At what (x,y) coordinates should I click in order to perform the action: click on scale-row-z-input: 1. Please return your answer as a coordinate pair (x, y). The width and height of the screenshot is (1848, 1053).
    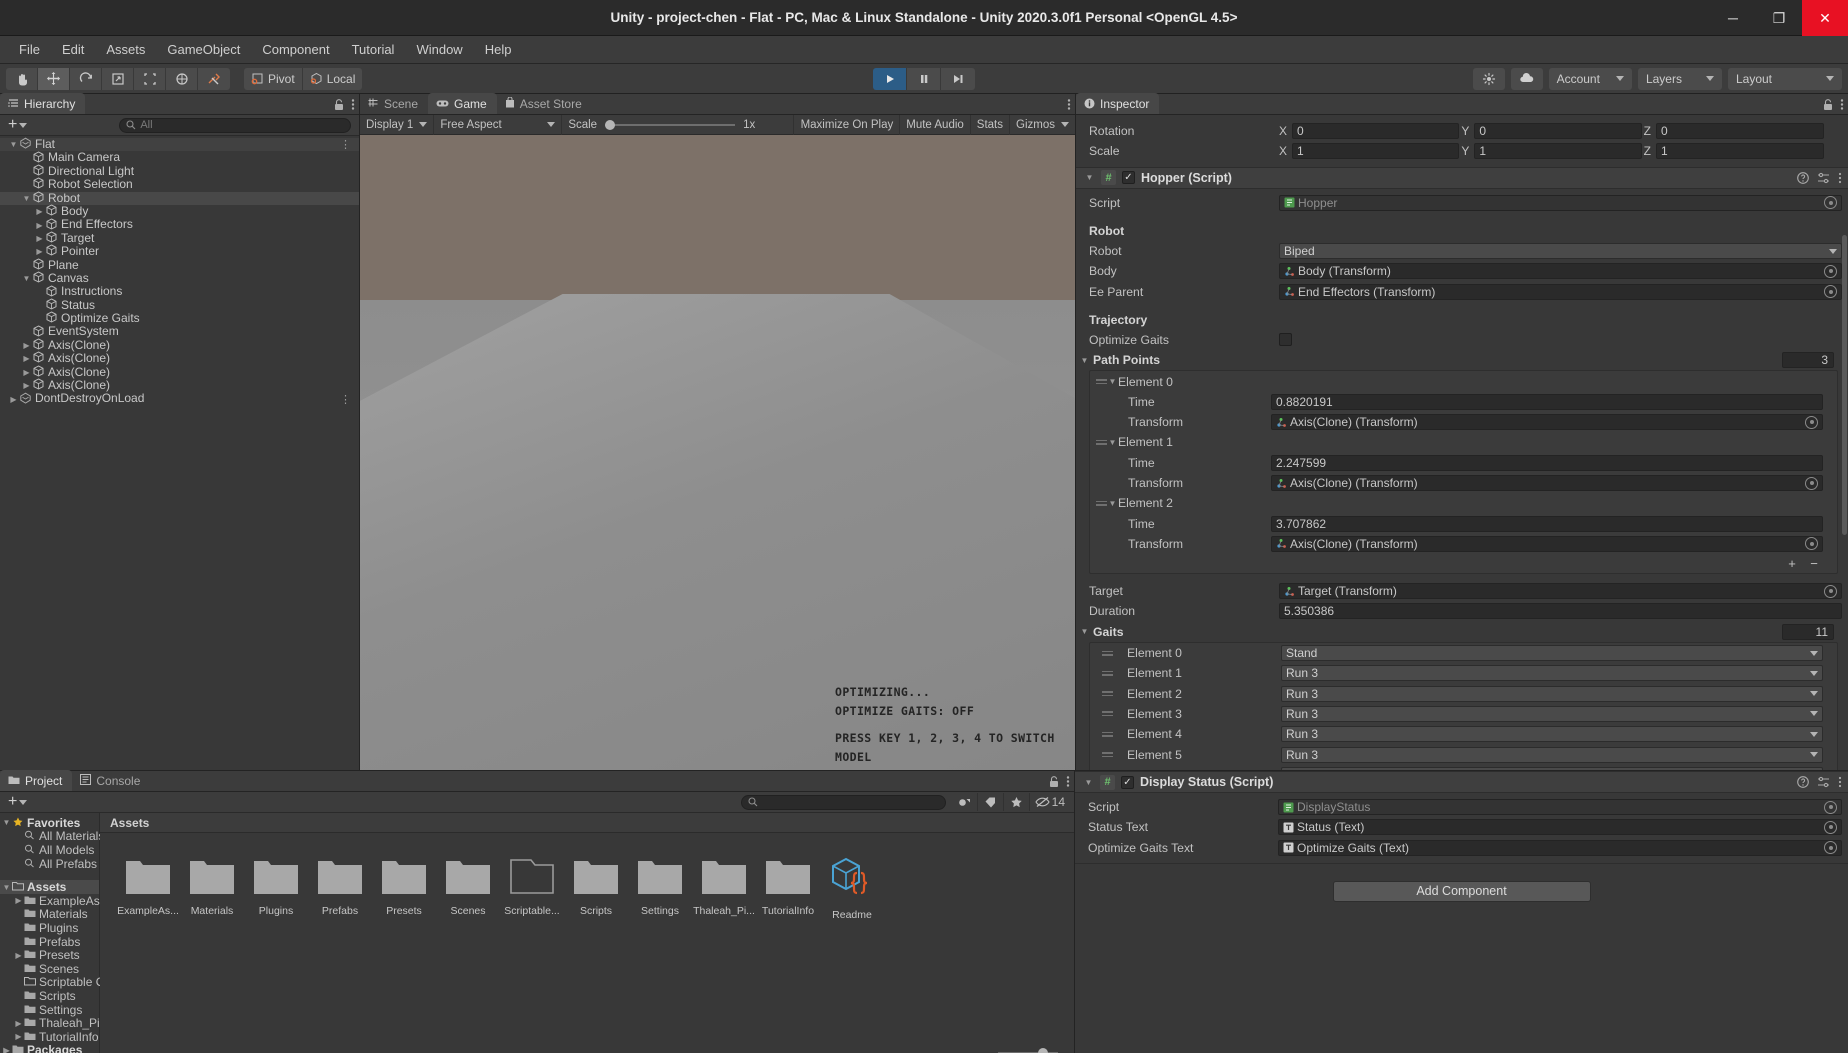
    Looking at the image, I should click on (1740, 151).